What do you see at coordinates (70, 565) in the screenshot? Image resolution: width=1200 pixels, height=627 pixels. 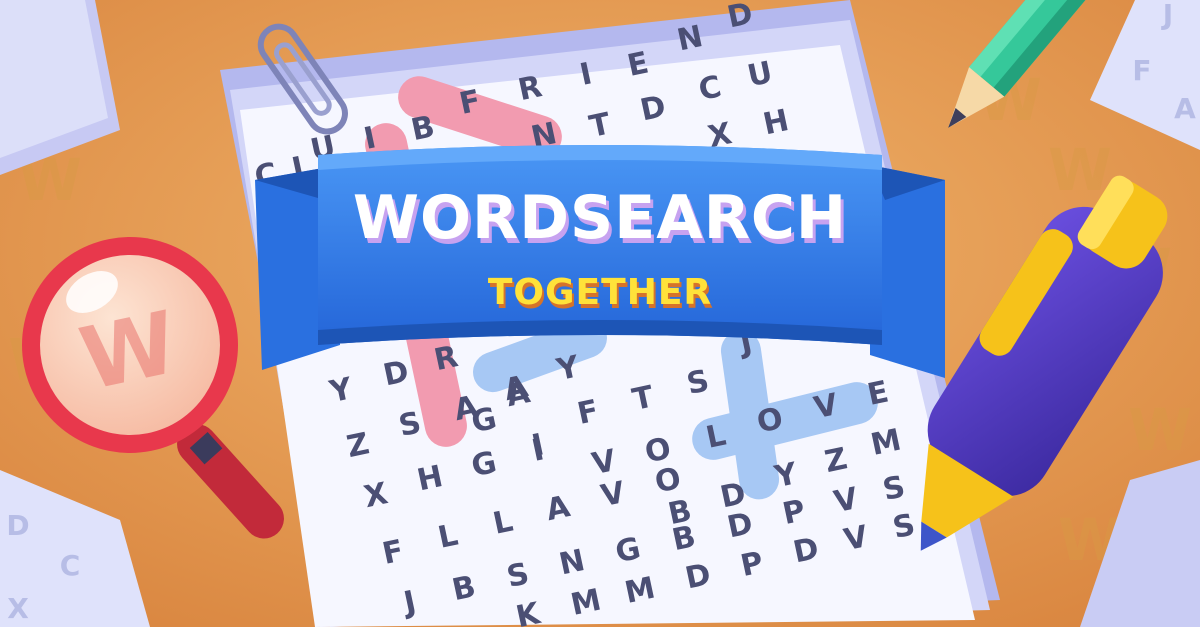 I see `svg-text: C` at bounding box center [70, 565].